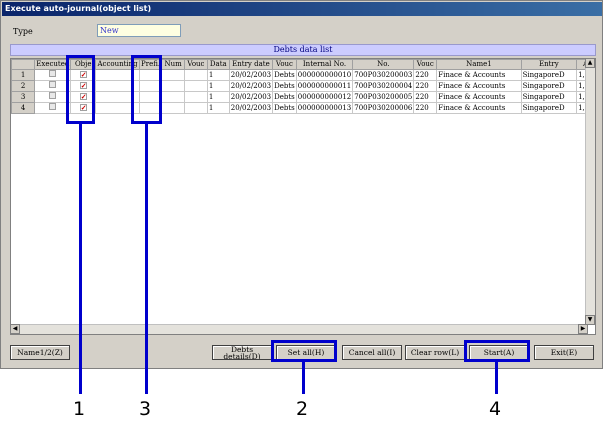  What do you see at coordinates (139, 30) in the screenshot?
I see `type-field: New` at bounding box center [139, 30].